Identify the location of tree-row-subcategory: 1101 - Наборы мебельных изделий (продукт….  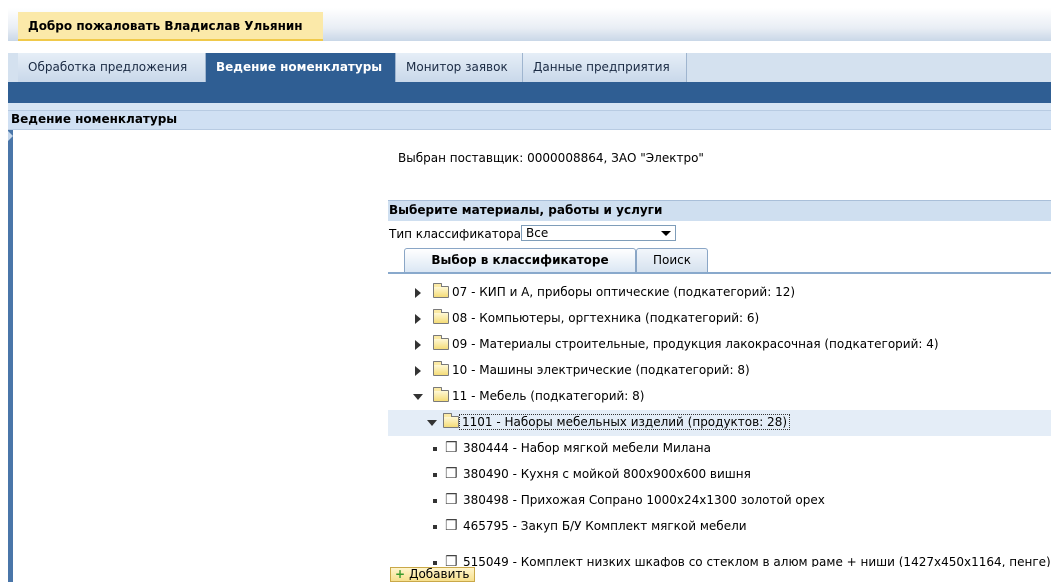
(719, 423).